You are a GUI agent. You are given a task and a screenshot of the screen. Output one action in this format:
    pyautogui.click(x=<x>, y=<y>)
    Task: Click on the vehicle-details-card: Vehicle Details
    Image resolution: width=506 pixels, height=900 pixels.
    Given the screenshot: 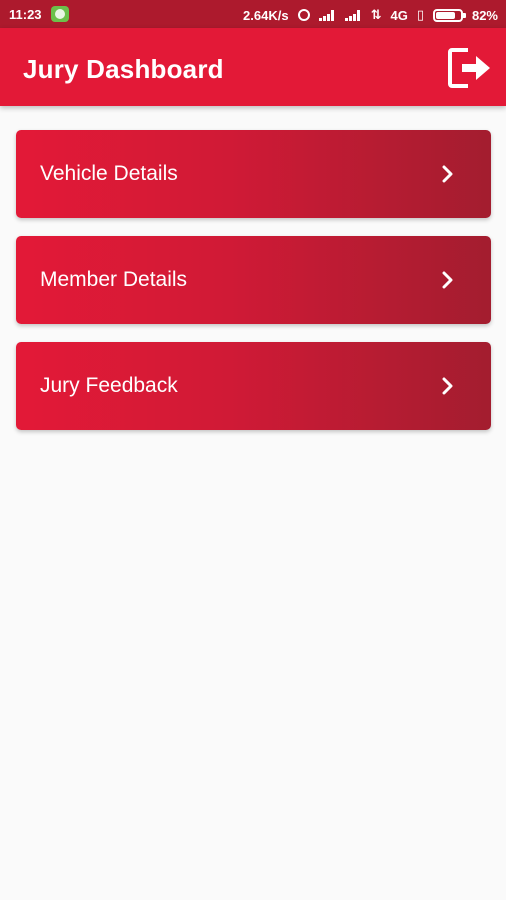 What is the action you would take?
    pyautogui.click(x=253, y=174)
    